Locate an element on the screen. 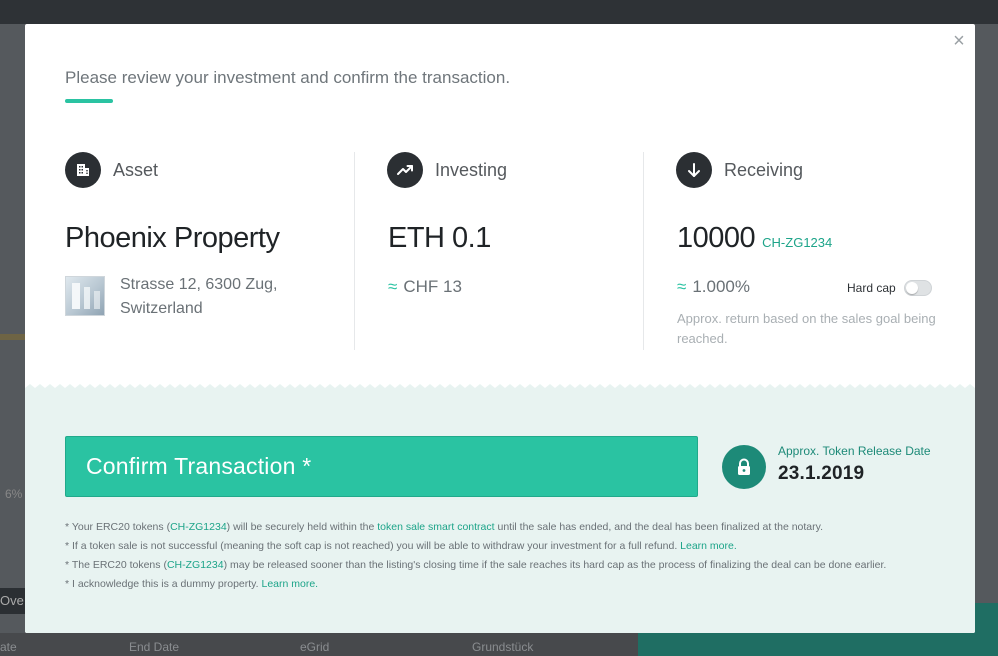 The width and height of the screenshot is (998, 656). release-date-value: 23.1.2019 is located at coordinates (821, 473).